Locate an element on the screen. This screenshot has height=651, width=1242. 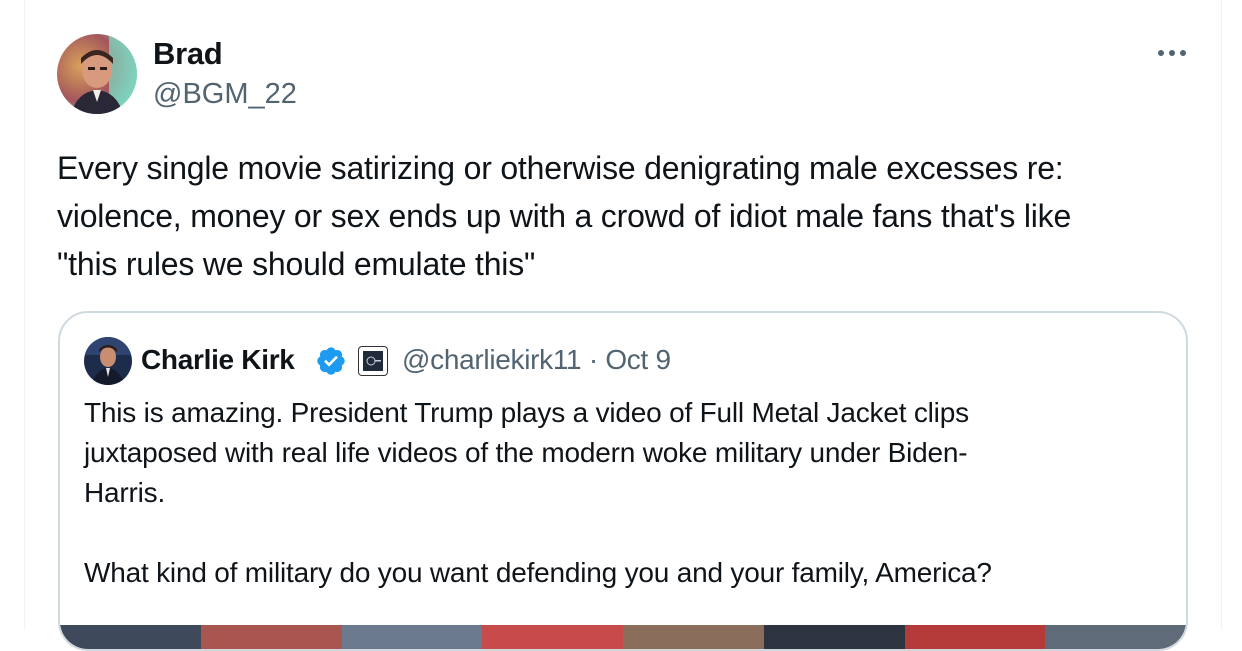
more-options-button is located at coordinates (1172, 53).